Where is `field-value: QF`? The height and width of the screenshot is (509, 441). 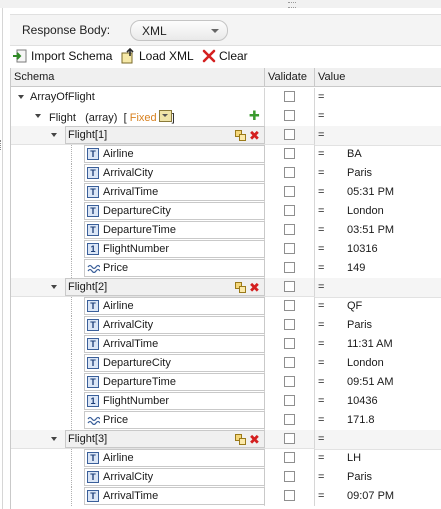 field-value: QF is located at coordinates (354, 306).